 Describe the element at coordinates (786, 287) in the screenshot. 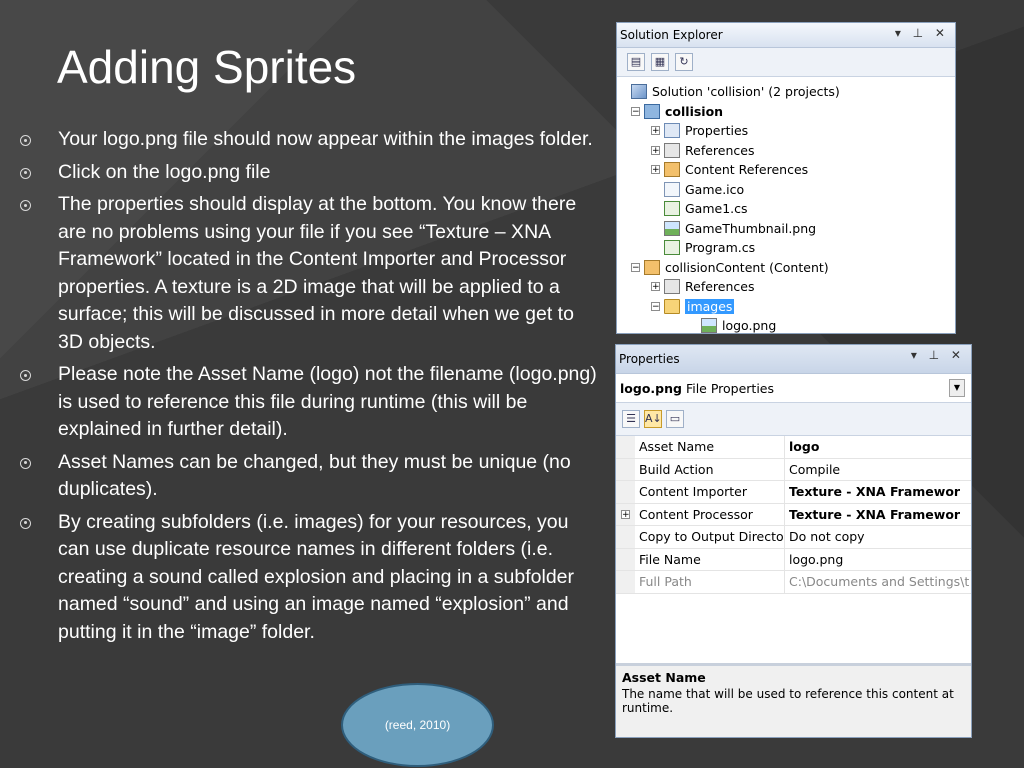

I see `tree-item-content-references-folder: + References` at that location.